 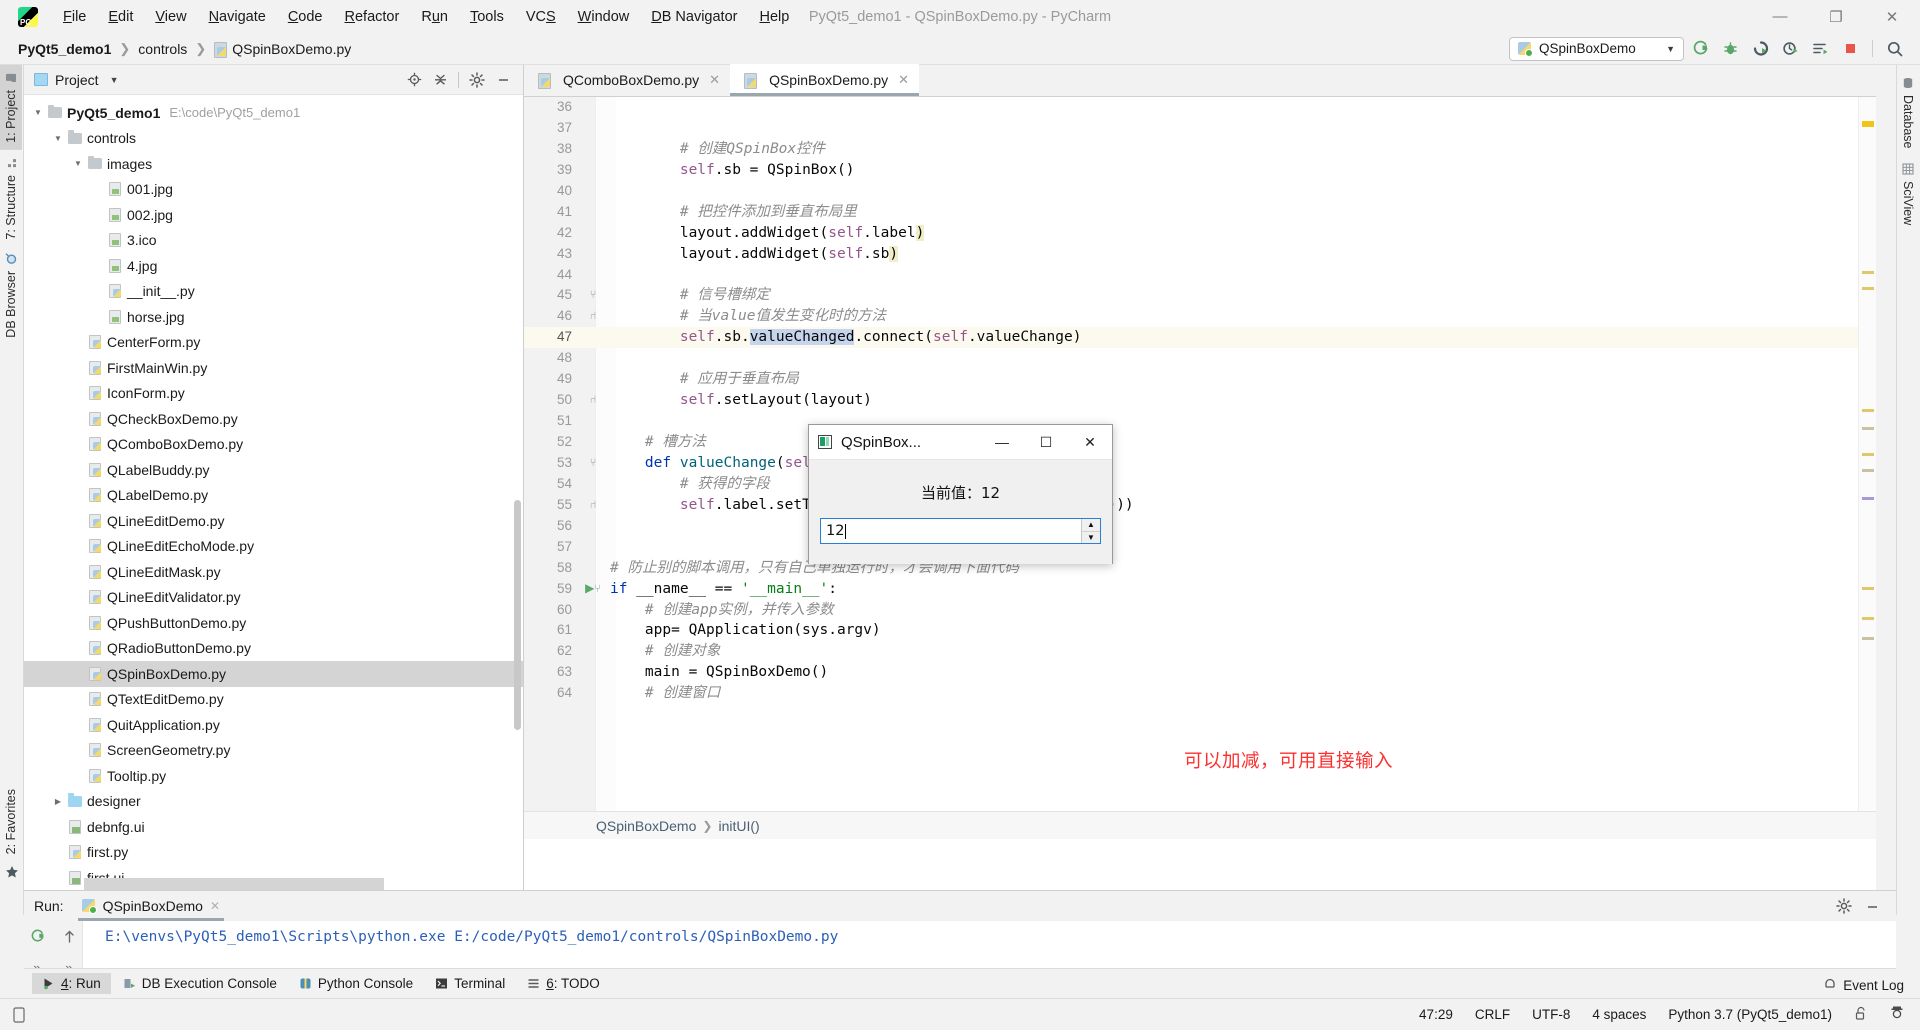 I want to click on minimize-button: —, so click(x=1780, y=16).